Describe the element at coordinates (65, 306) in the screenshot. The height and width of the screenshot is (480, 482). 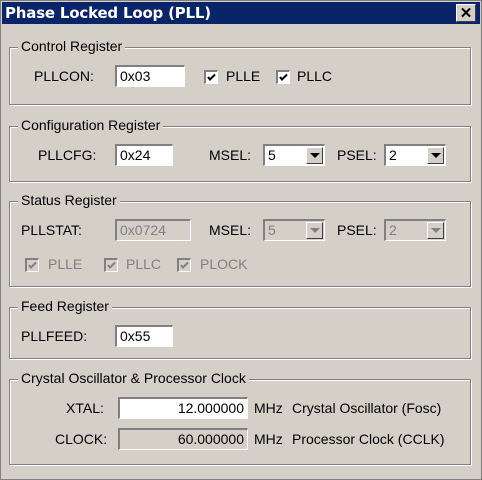
I see `feed-register-legend: Feed Register` at that location.